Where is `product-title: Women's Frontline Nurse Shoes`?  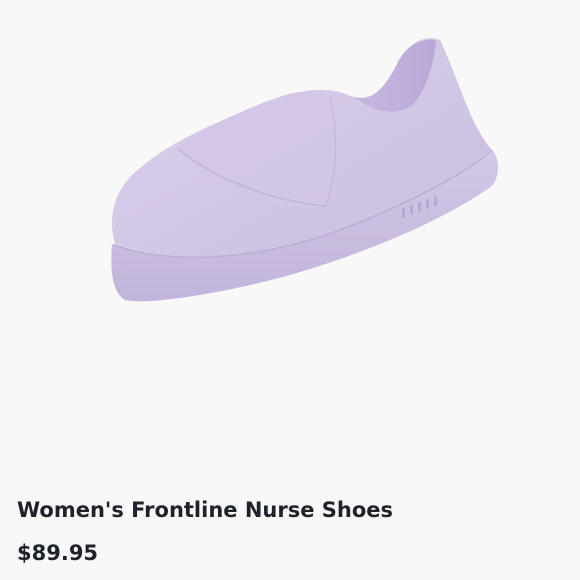
product-title: Women's Frontline Nurse Shoes is located at coordinates (290, 510).